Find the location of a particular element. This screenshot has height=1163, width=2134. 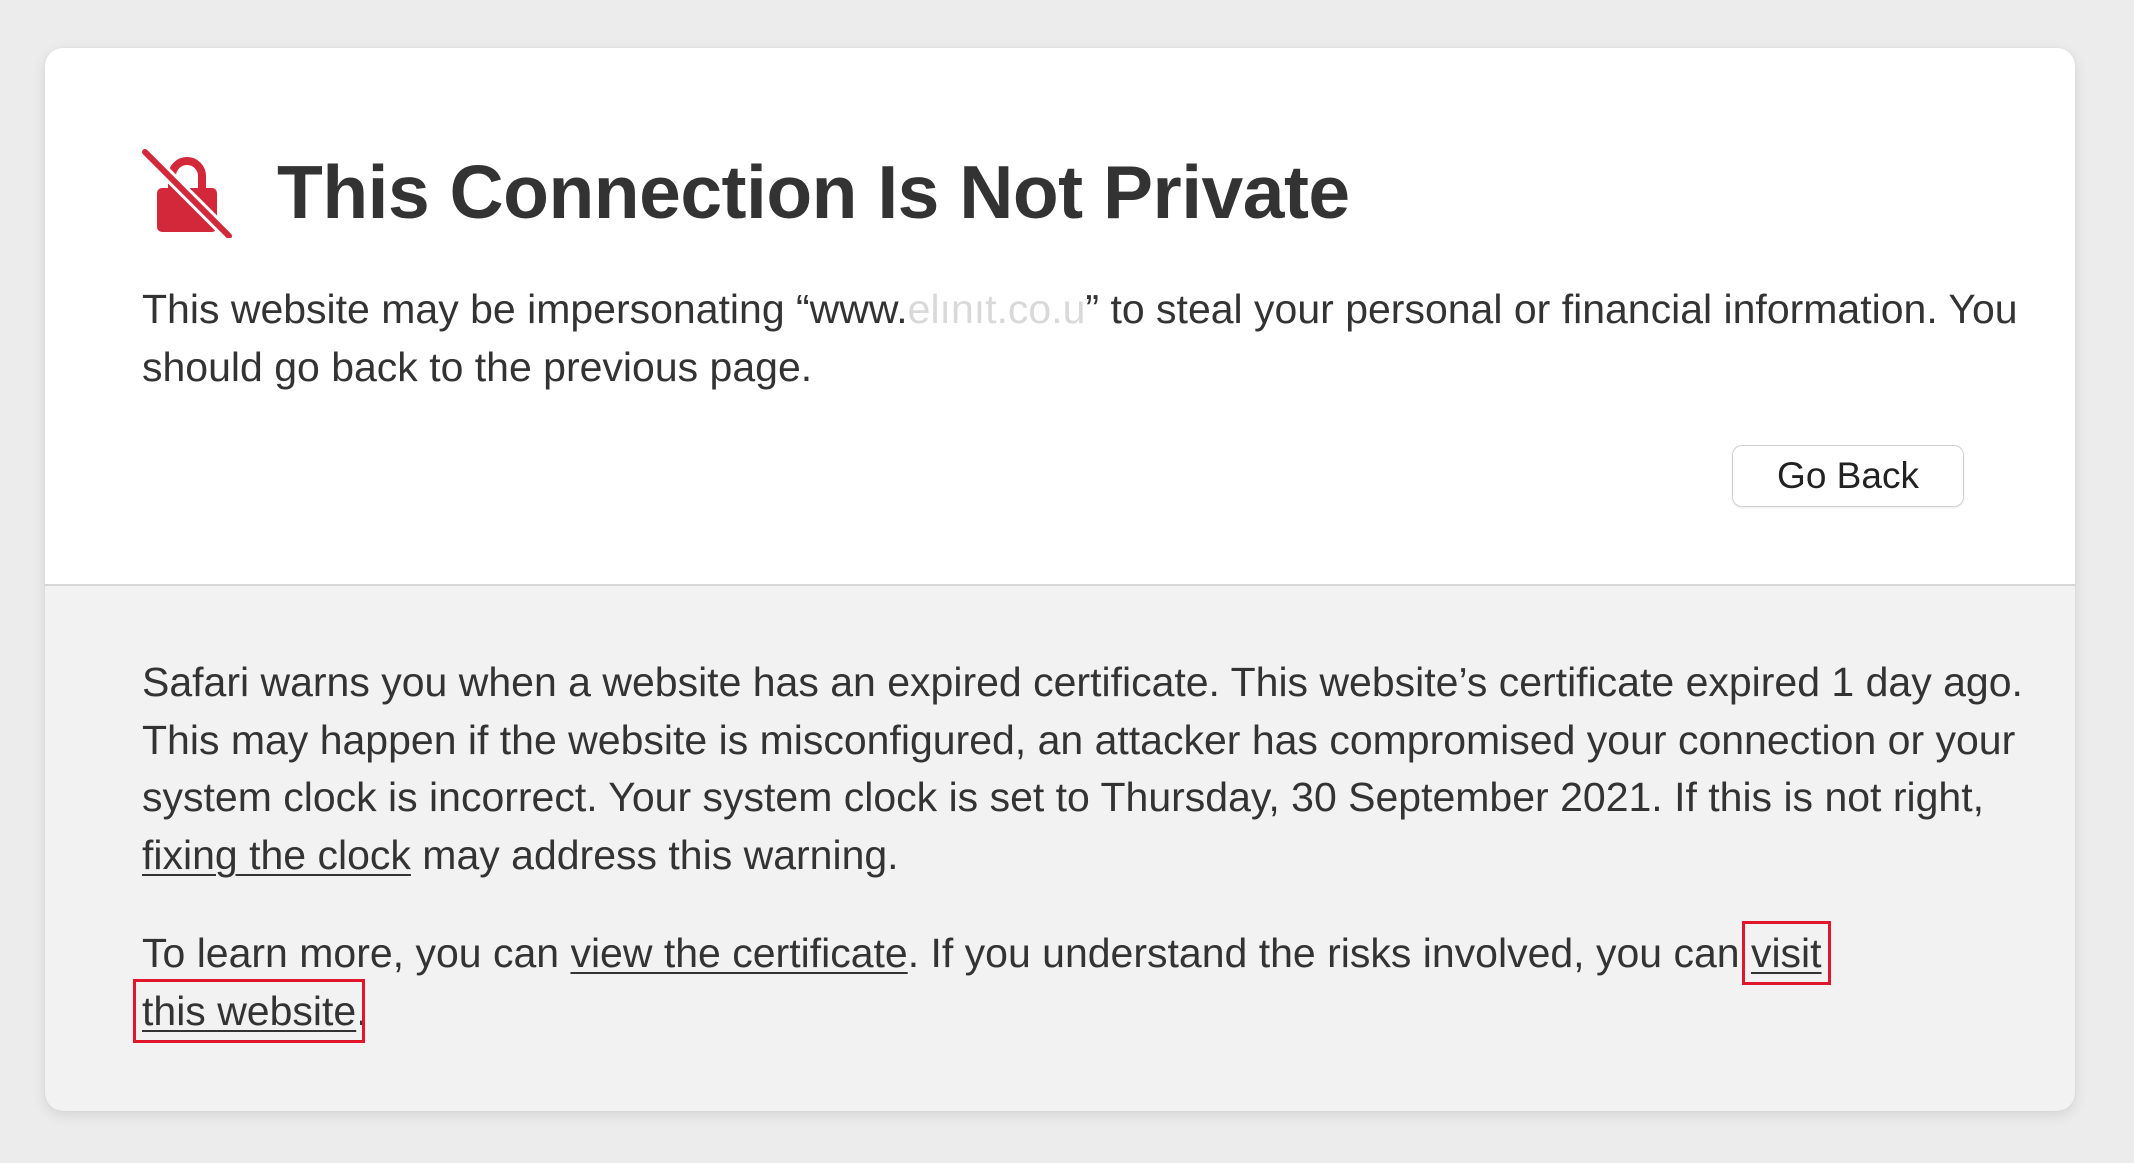

page-title: This Connection Is Not Private is located at coordinates (813, 192).